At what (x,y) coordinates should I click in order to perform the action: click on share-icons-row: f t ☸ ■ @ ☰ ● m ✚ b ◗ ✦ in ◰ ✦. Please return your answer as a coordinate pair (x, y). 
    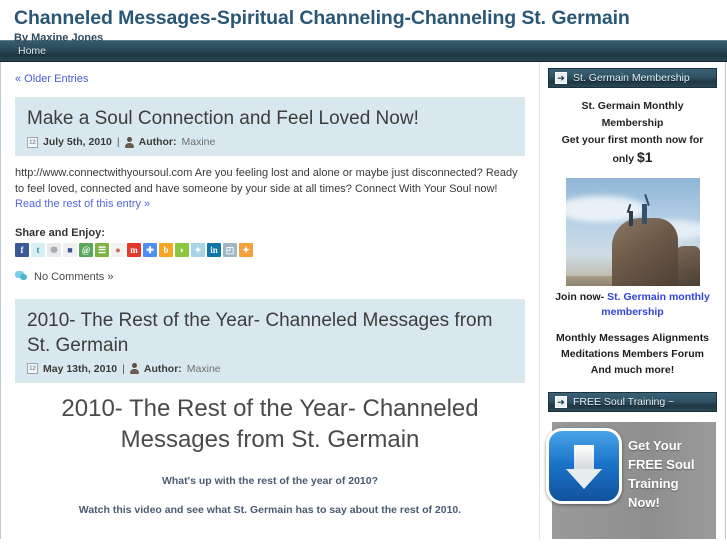
    Looking at the image, I should click on (270, 249).